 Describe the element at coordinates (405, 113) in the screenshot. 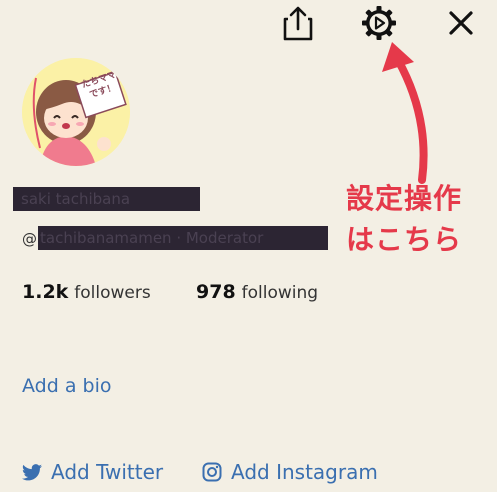

I see `annotation-arrow` at that location.